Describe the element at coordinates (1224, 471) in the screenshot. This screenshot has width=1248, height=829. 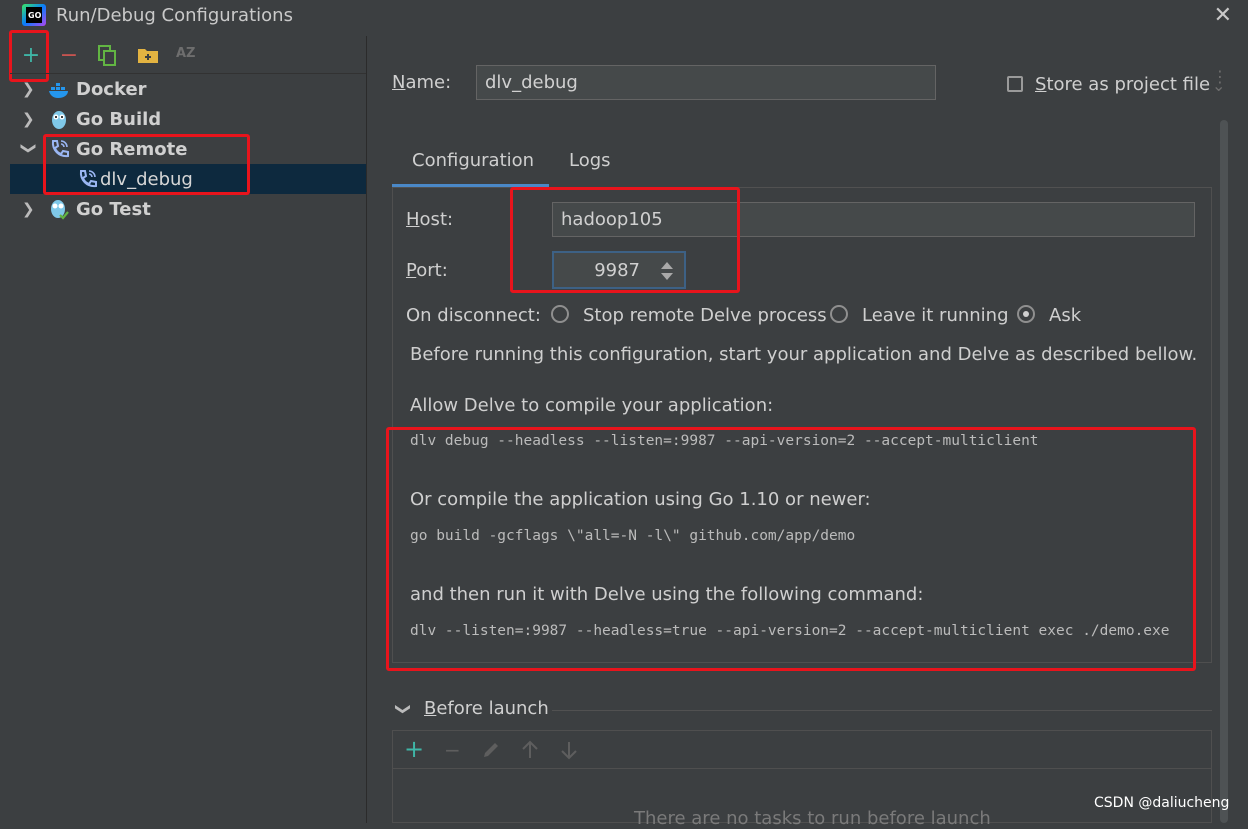
I see `scrollbar` at that location.